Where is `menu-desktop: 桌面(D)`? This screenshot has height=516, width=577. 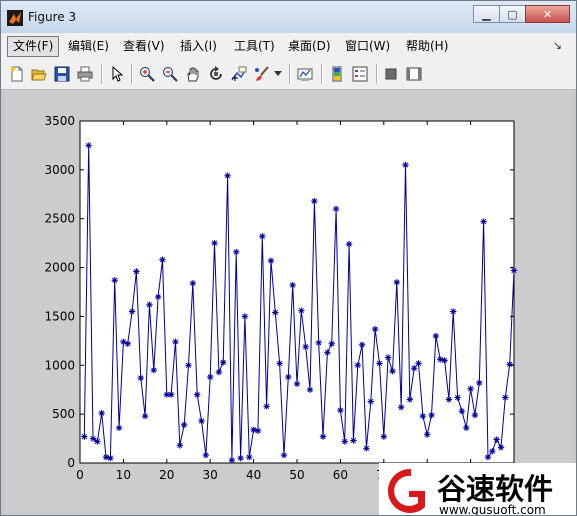 menu-desktop: 桌面(D) is located at coordinates (309, 46).